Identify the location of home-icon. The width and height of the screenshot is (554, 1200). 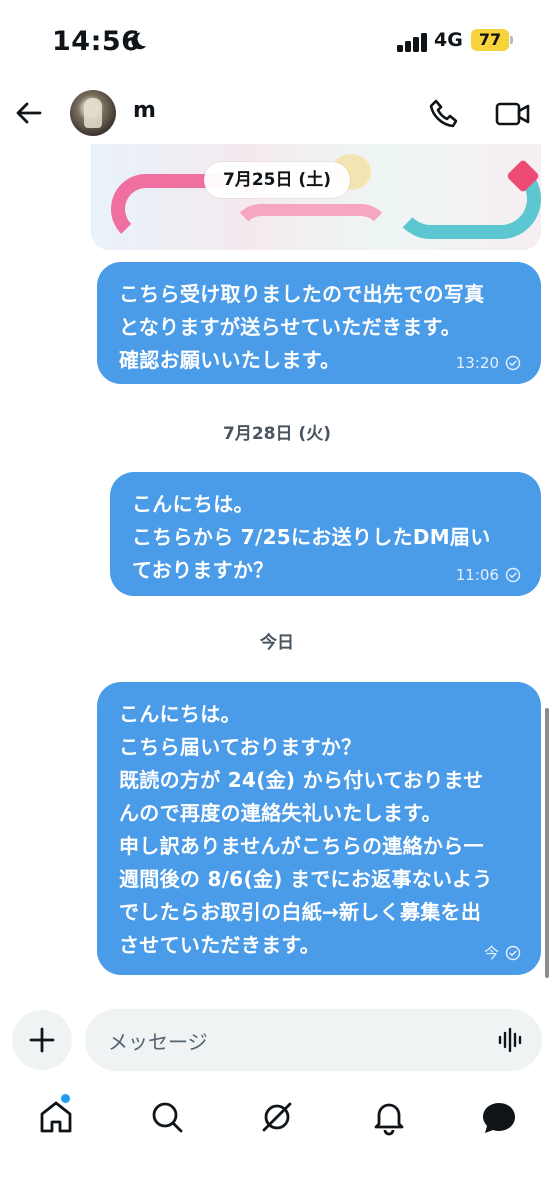
(56, 1117).